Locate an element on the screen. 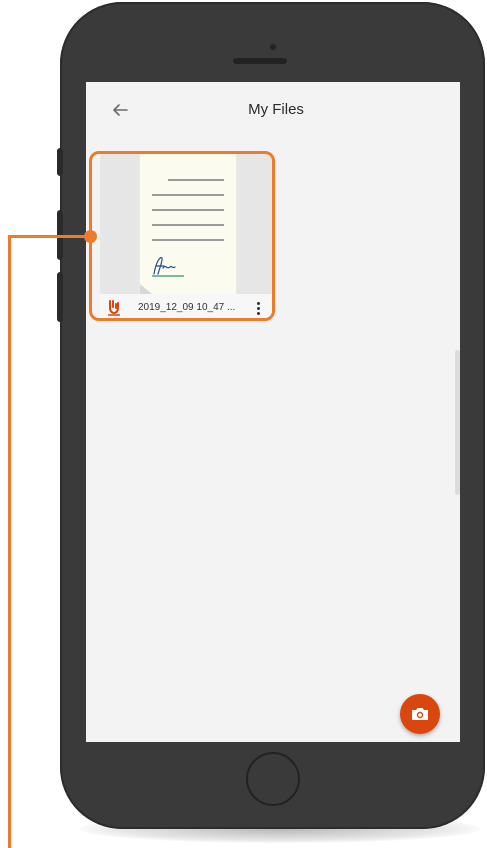  document-preview is located at coordinates (188, 224).